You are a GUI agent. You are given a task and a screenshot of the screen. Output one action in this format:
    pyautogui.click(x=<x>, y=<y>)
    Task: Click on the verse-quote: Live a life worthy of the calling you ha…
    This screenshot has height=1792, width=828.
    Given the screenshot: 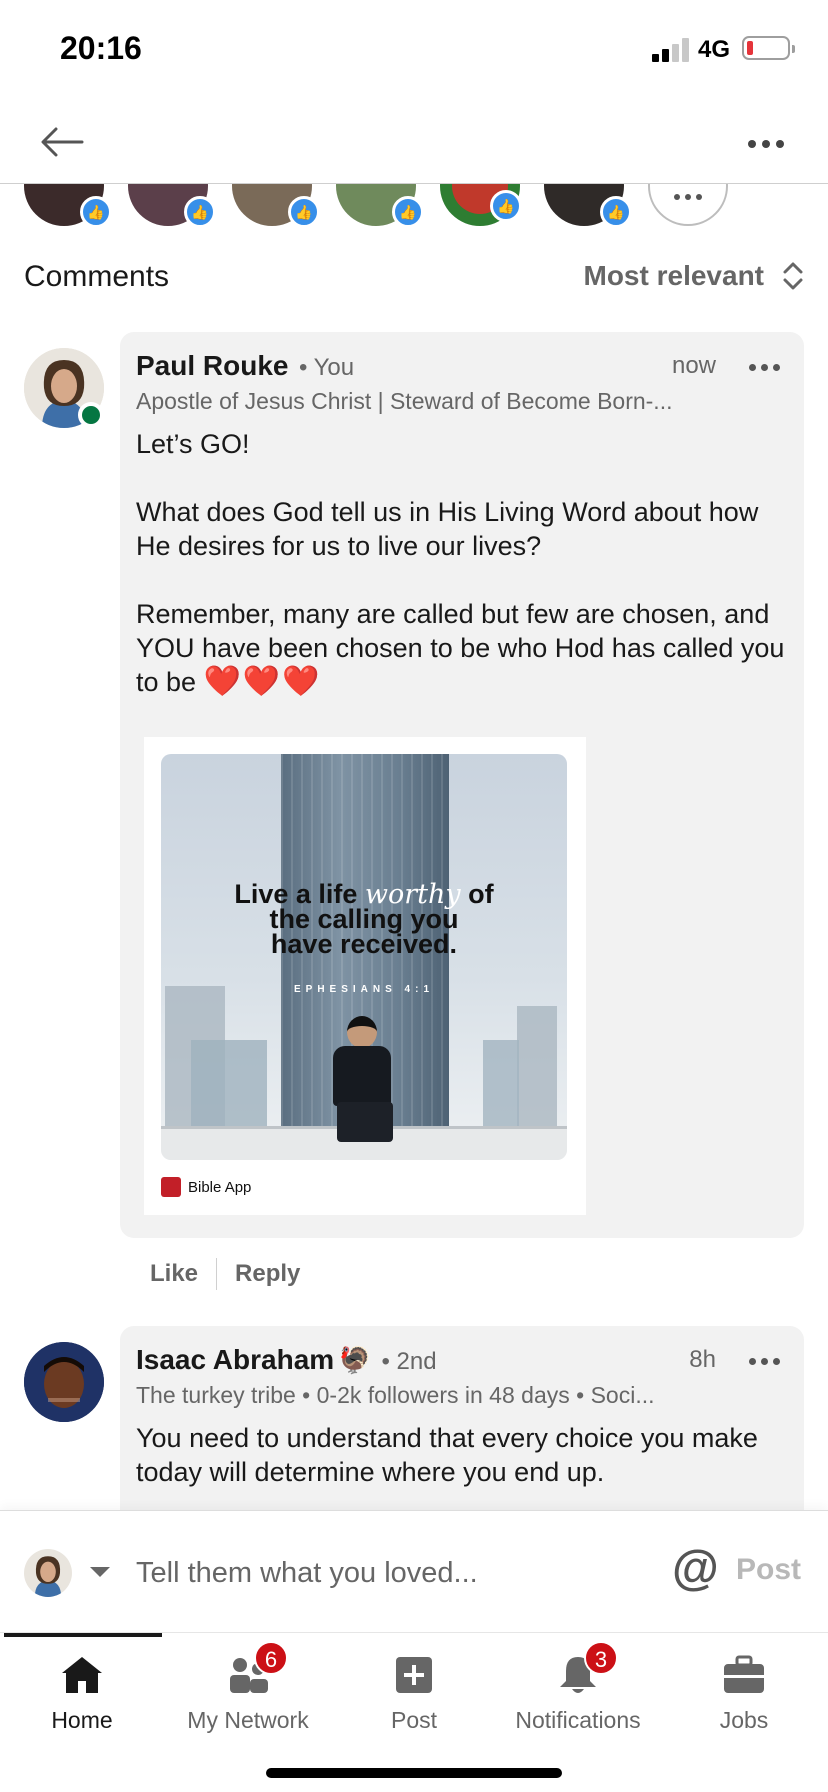 What is the action you would take?
    pyautogui.click(x=364, y=919)
    